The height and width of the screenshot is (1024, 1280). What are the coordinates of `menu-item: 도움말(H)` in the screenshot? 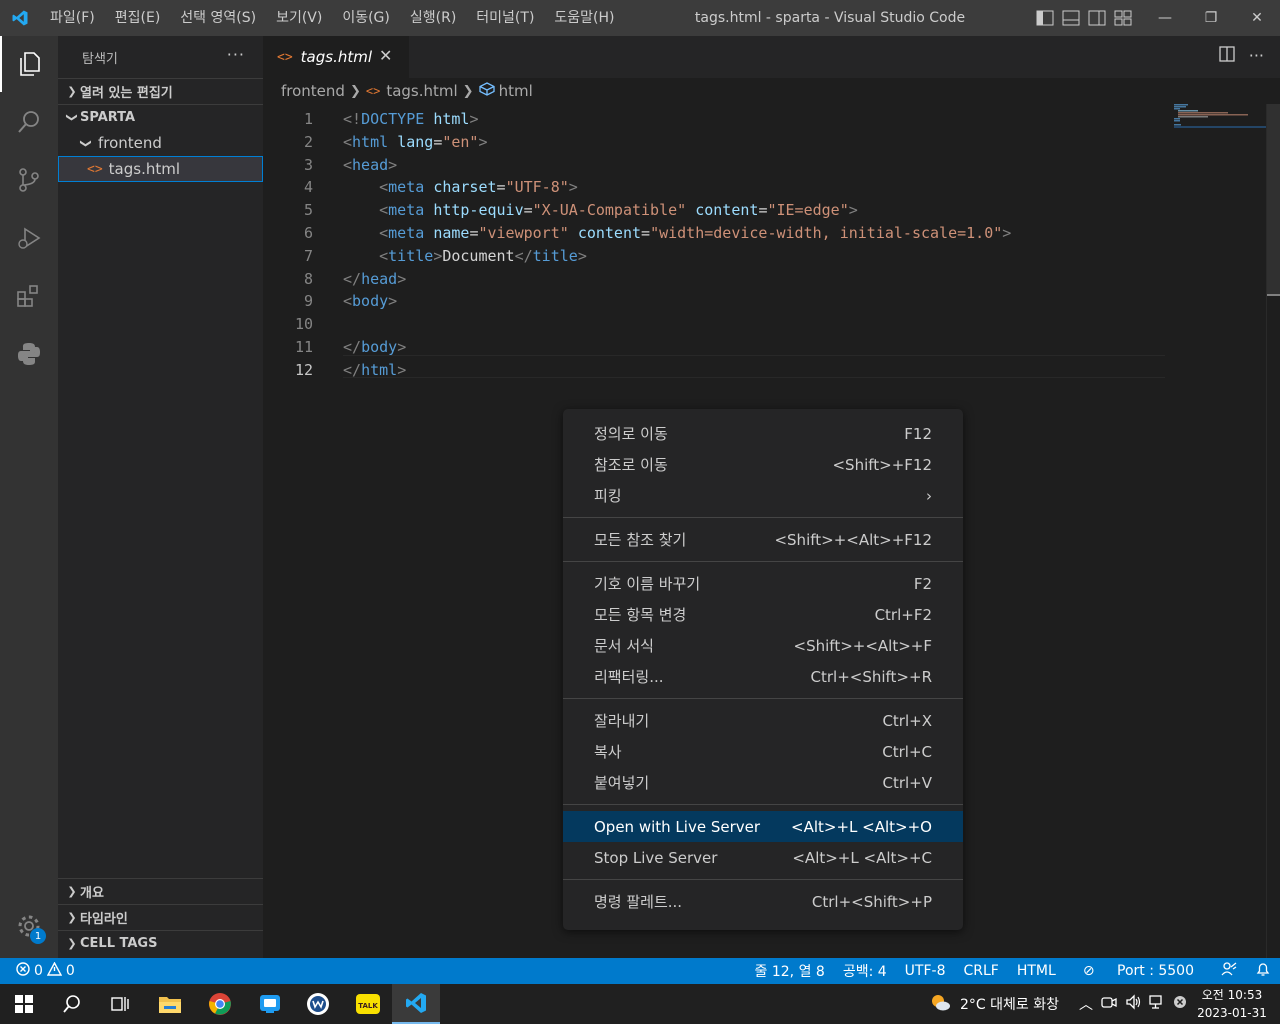 It's located at (584, 18).